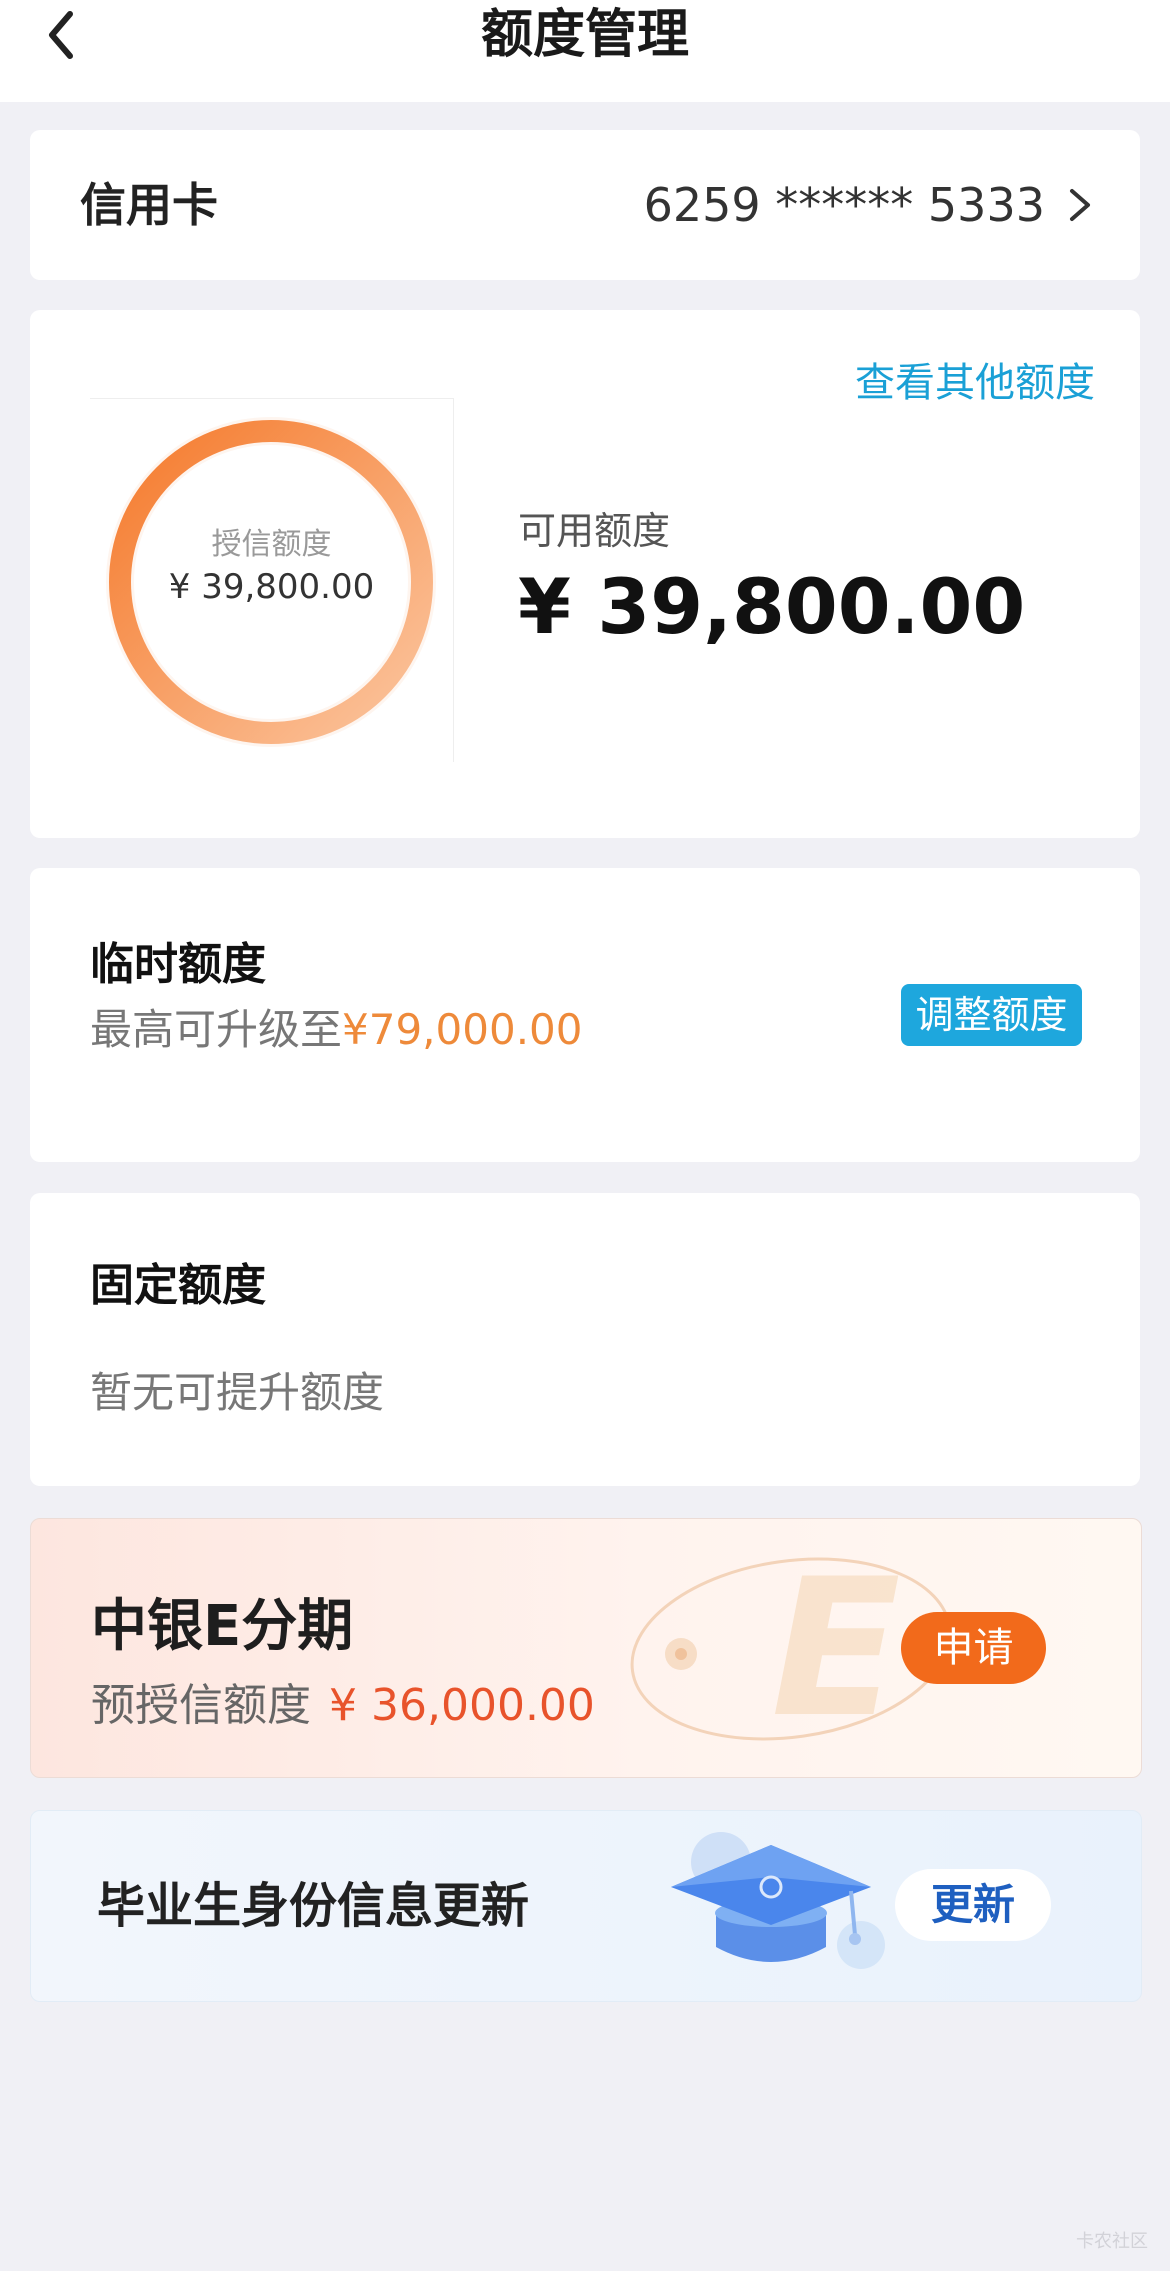 The height and width of the screenshot is (2271, 1170). Describe the element at coordinates (778, 1900) in the screenshot. I see `graduation-cap-icon` at that location.